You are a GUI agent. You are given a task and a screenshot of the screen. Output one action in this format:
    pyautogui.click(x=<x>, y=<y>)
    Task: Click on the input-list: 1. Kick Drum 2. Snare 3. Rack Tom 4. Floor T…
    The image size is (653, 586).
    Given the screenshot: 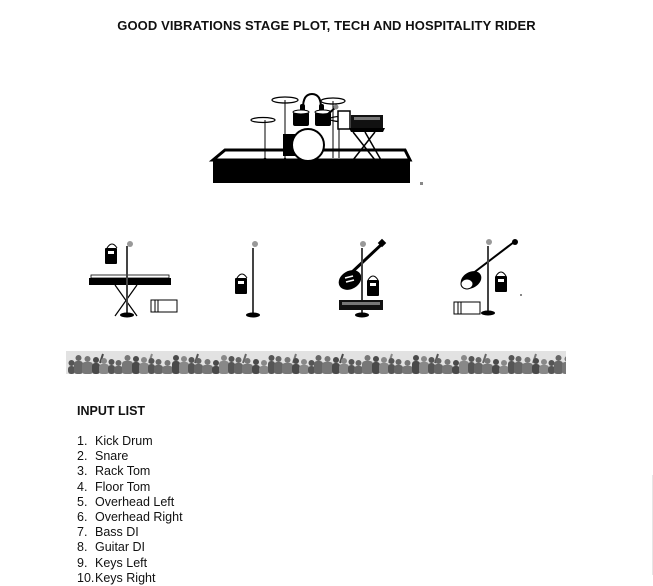 What is the action you would take?
    pyautogui.click(x=130, y=510)
    